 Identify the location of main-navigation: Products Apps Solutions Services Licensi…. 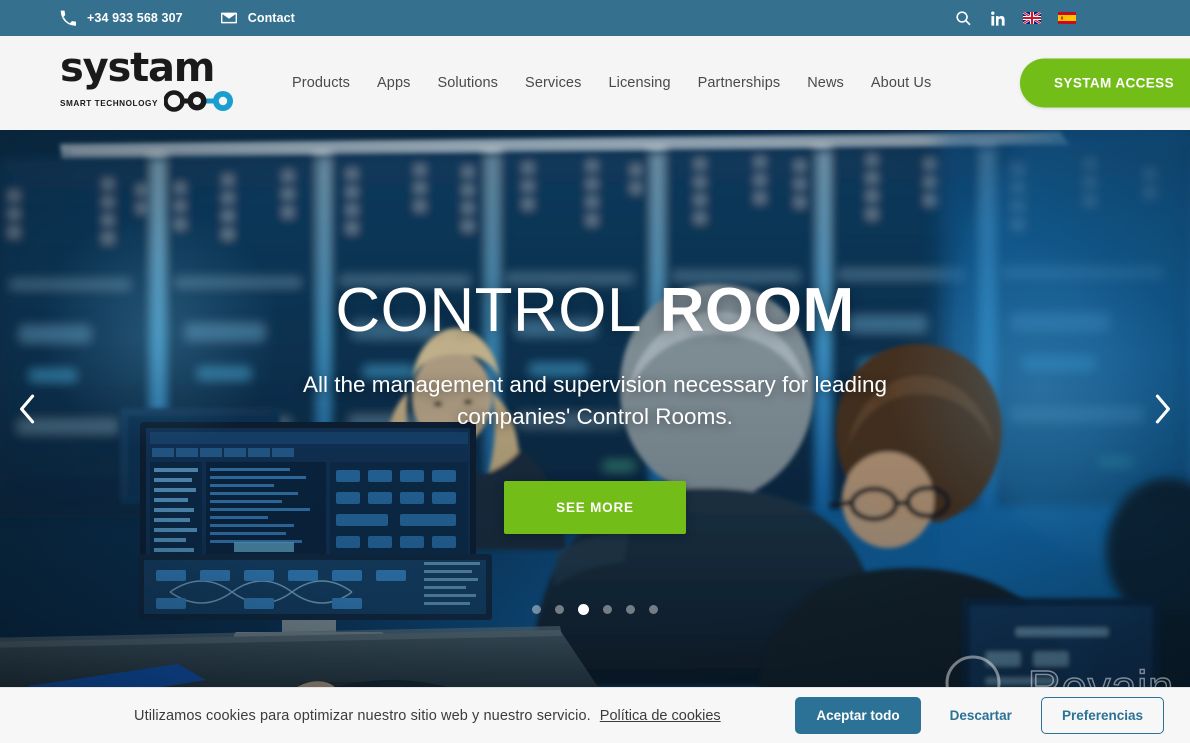
(611, 83).